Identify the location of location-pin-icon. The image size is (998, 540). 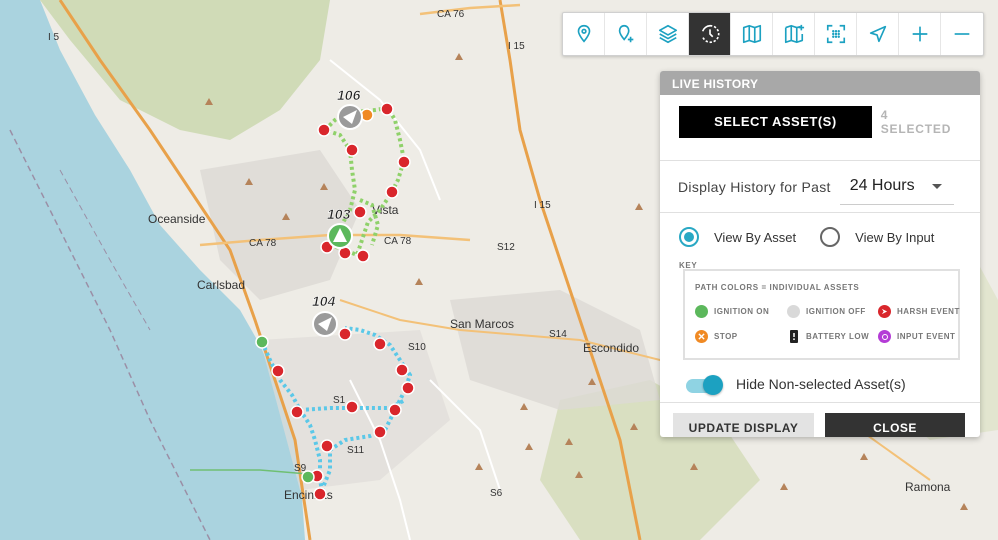
(583, 33).